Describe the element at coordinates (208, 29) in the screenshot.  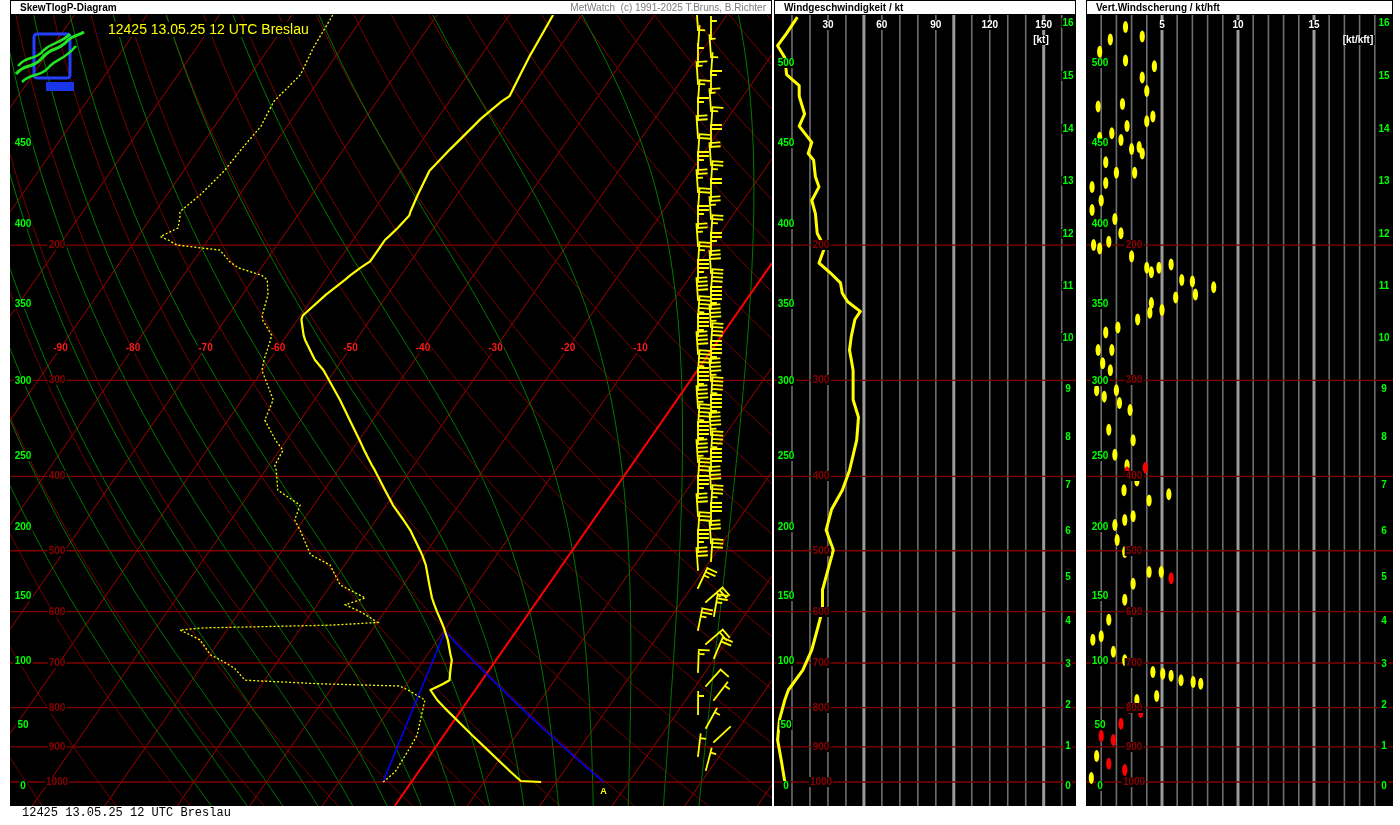
I see `station-heading: 12425 13.05.25 12 UTC Breslau` at that location.